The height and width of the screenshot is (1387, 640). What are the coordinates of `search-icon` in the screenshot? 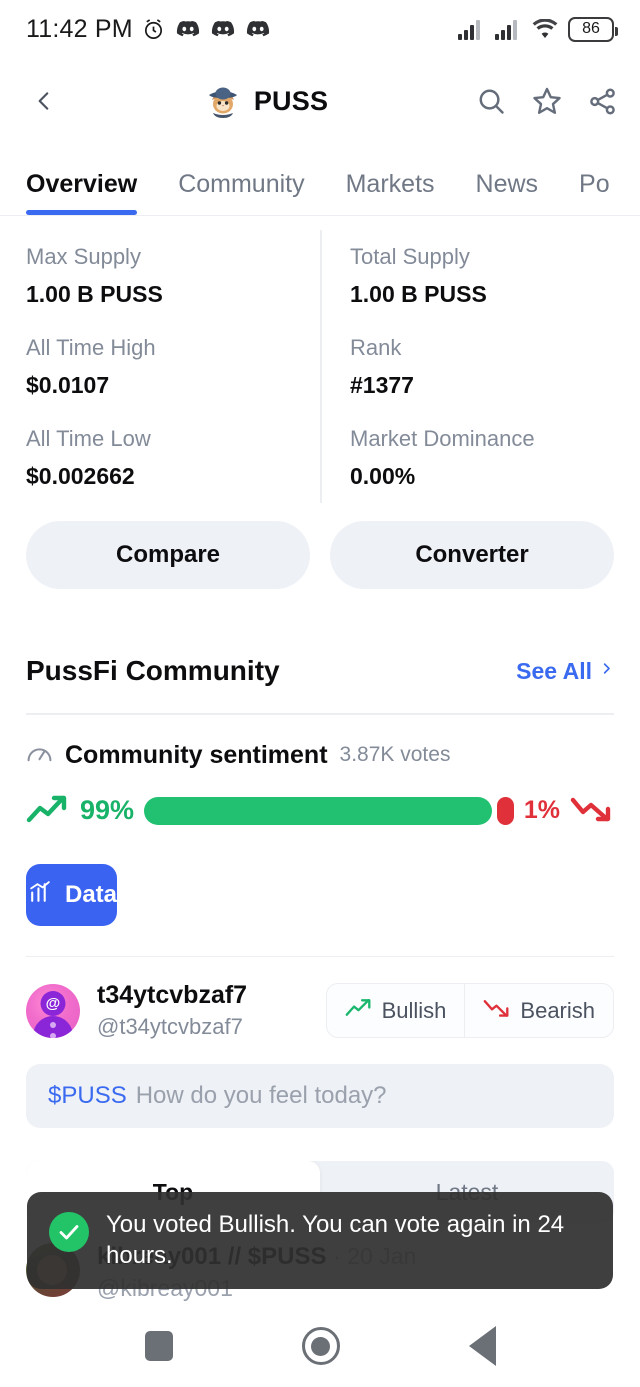 It's located at (491, 101).